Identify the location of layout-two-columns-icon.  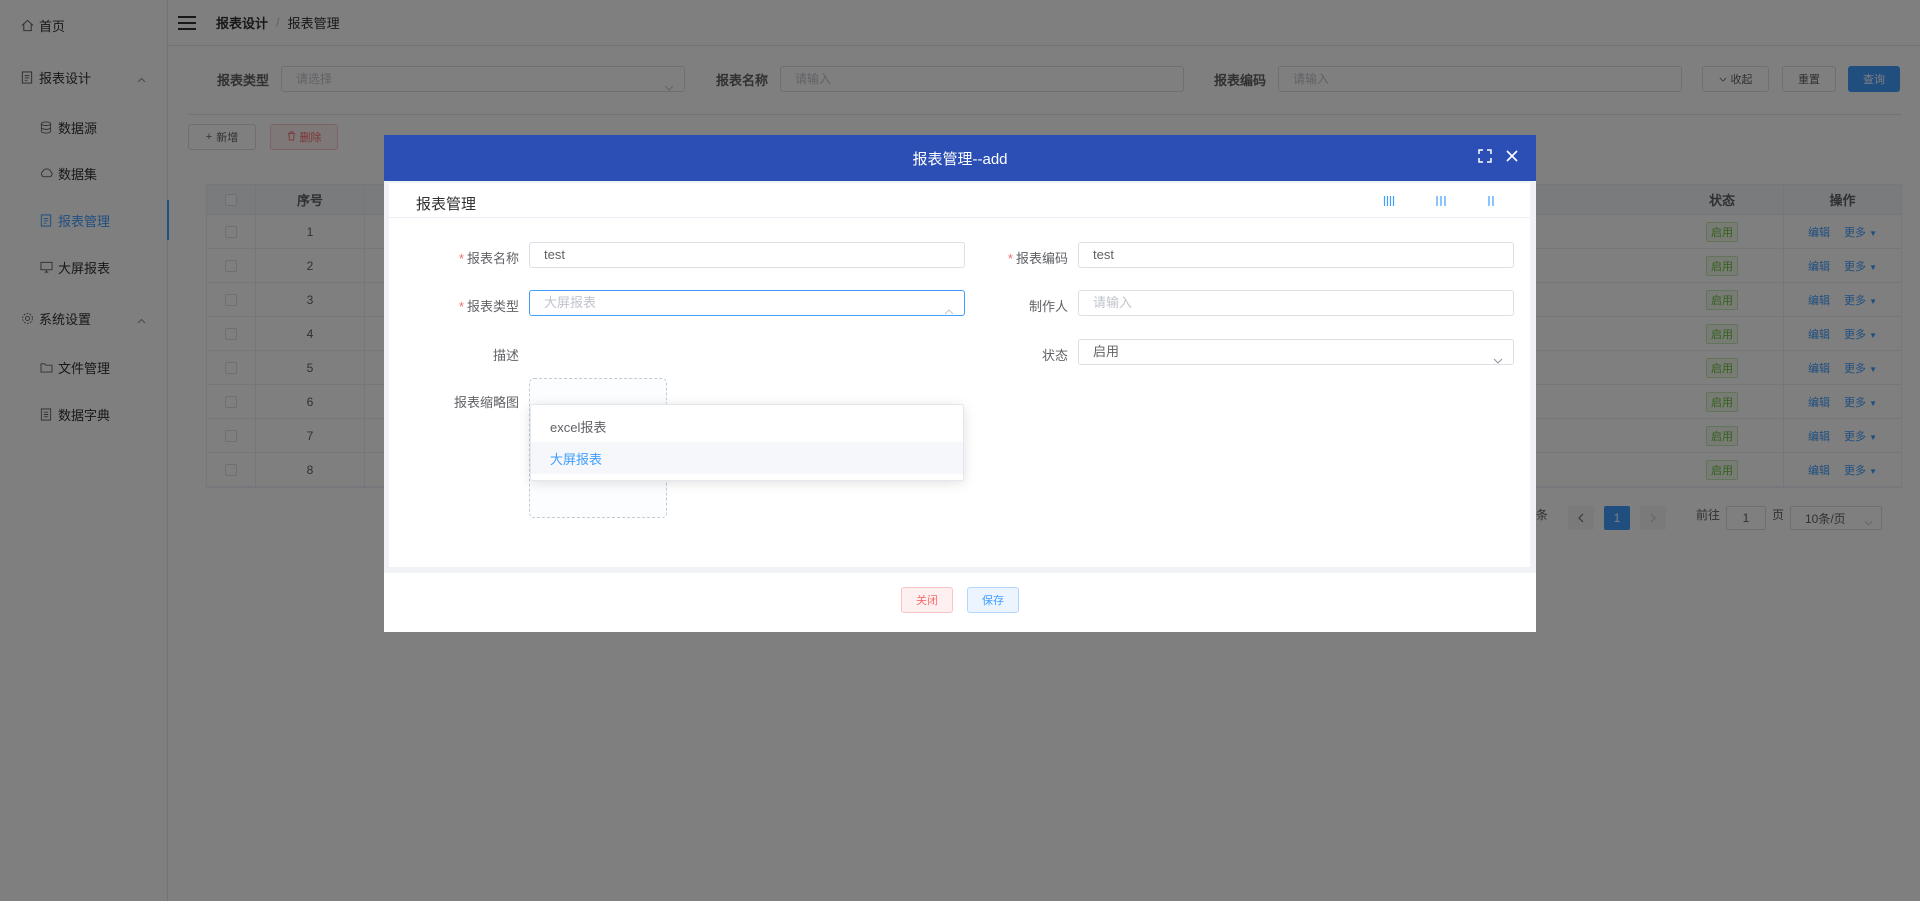
(1491, 202).